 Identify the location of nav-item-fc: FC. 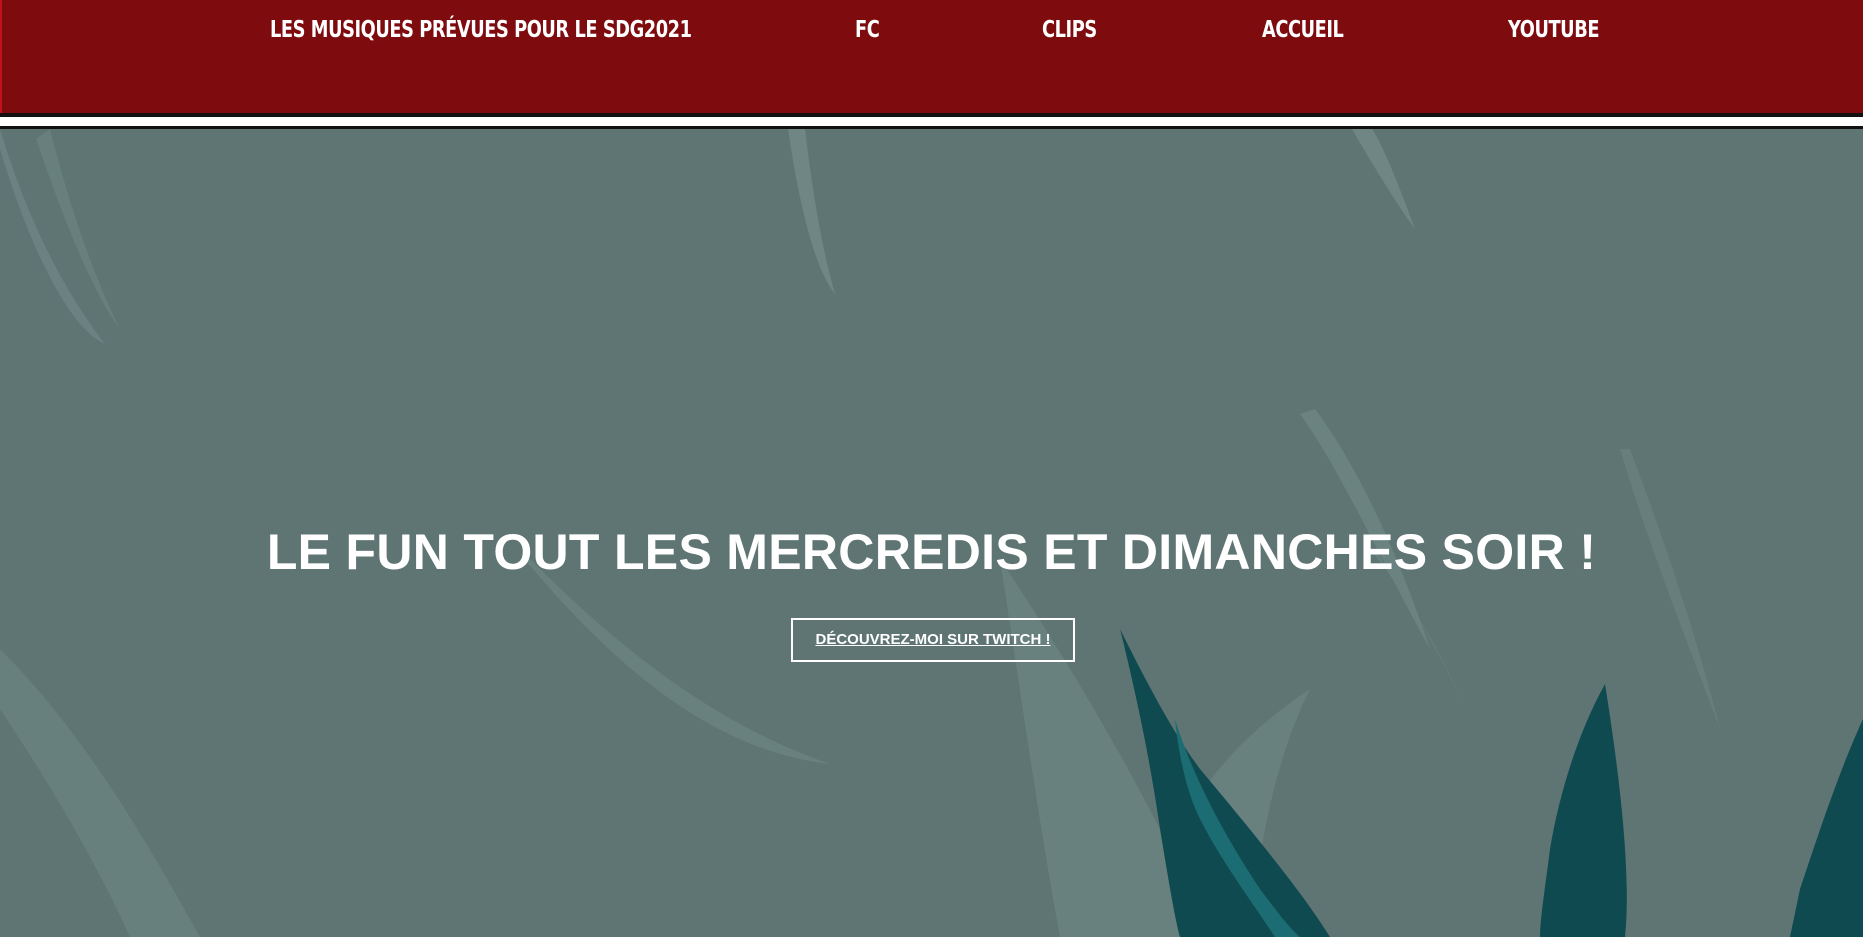
(867, 30).